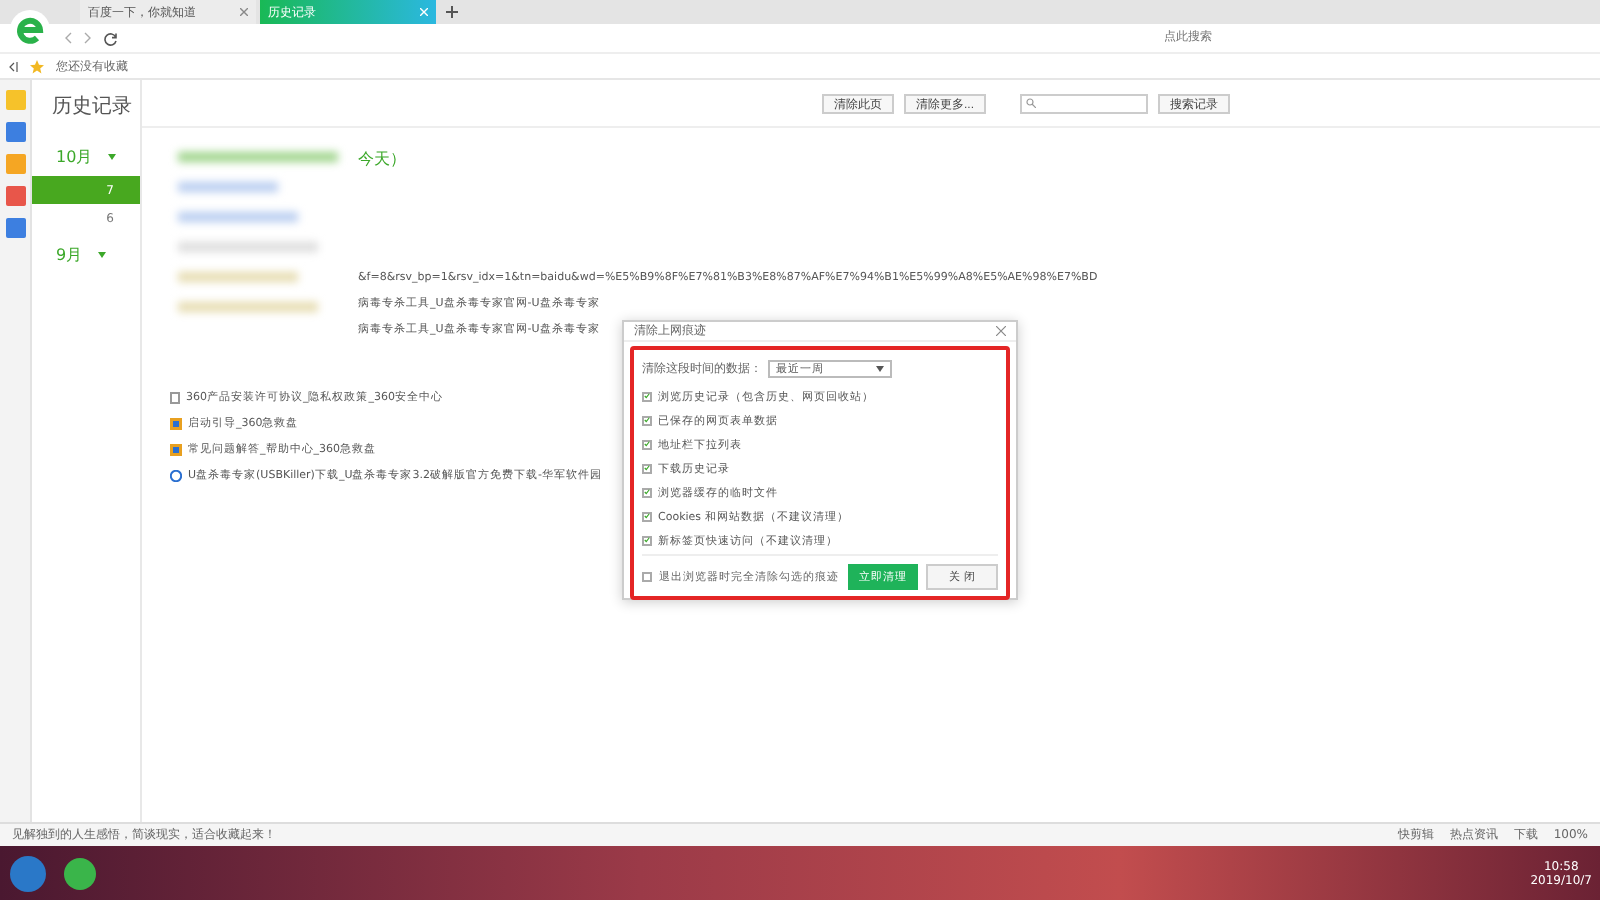 The image size is (1600, 900). I want to click on search-field, so click(1084, 103).